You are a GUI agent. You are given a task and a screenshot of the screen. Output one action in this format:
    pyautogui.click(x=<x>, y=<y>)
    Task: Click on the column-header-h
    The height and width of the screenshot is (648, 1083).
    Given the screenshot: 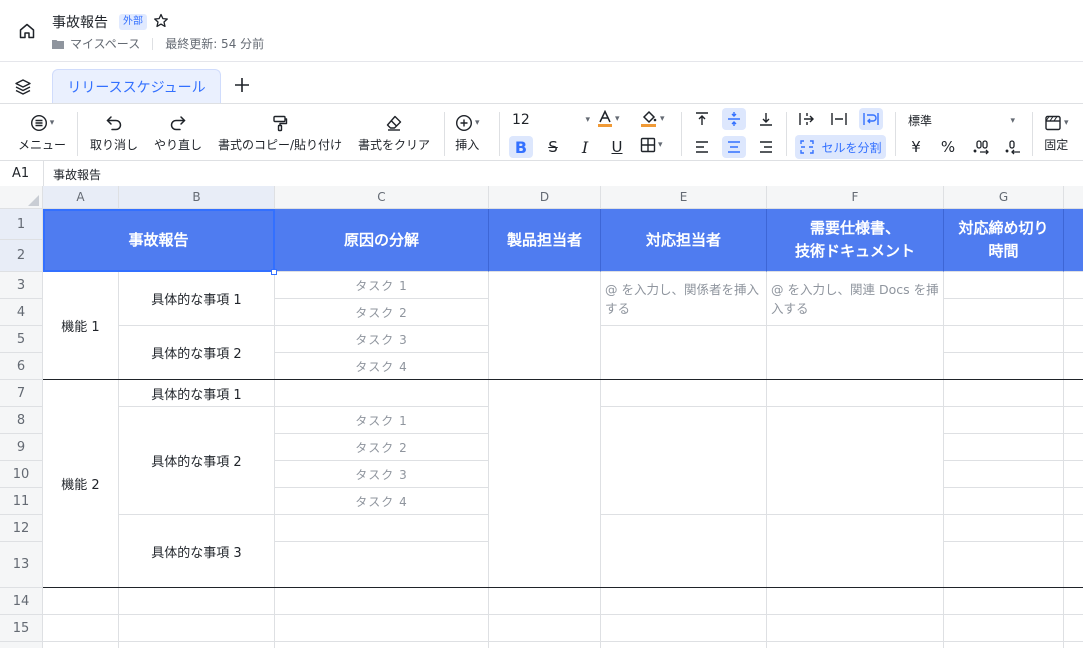 What is the action you would take?
    pyautogui.click(x=1073, y=197)
    